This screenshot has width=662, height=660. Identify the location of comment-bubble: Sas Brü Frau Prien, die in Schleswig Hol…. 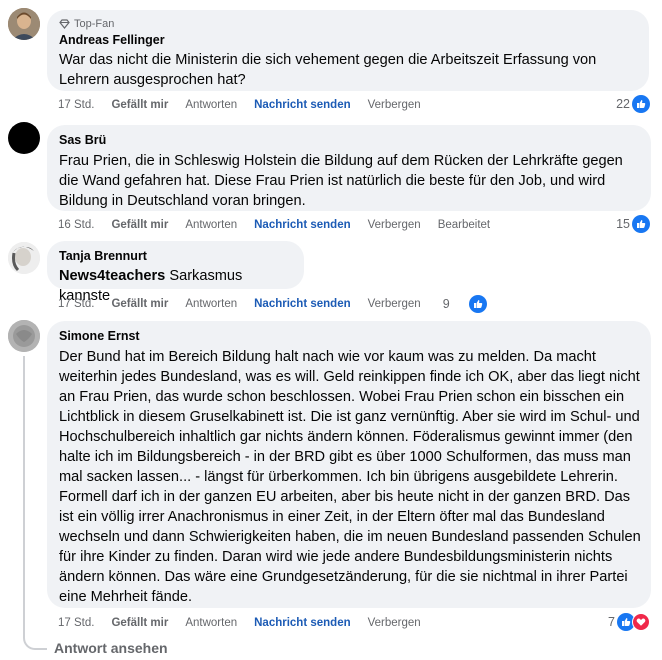
(349, 168).